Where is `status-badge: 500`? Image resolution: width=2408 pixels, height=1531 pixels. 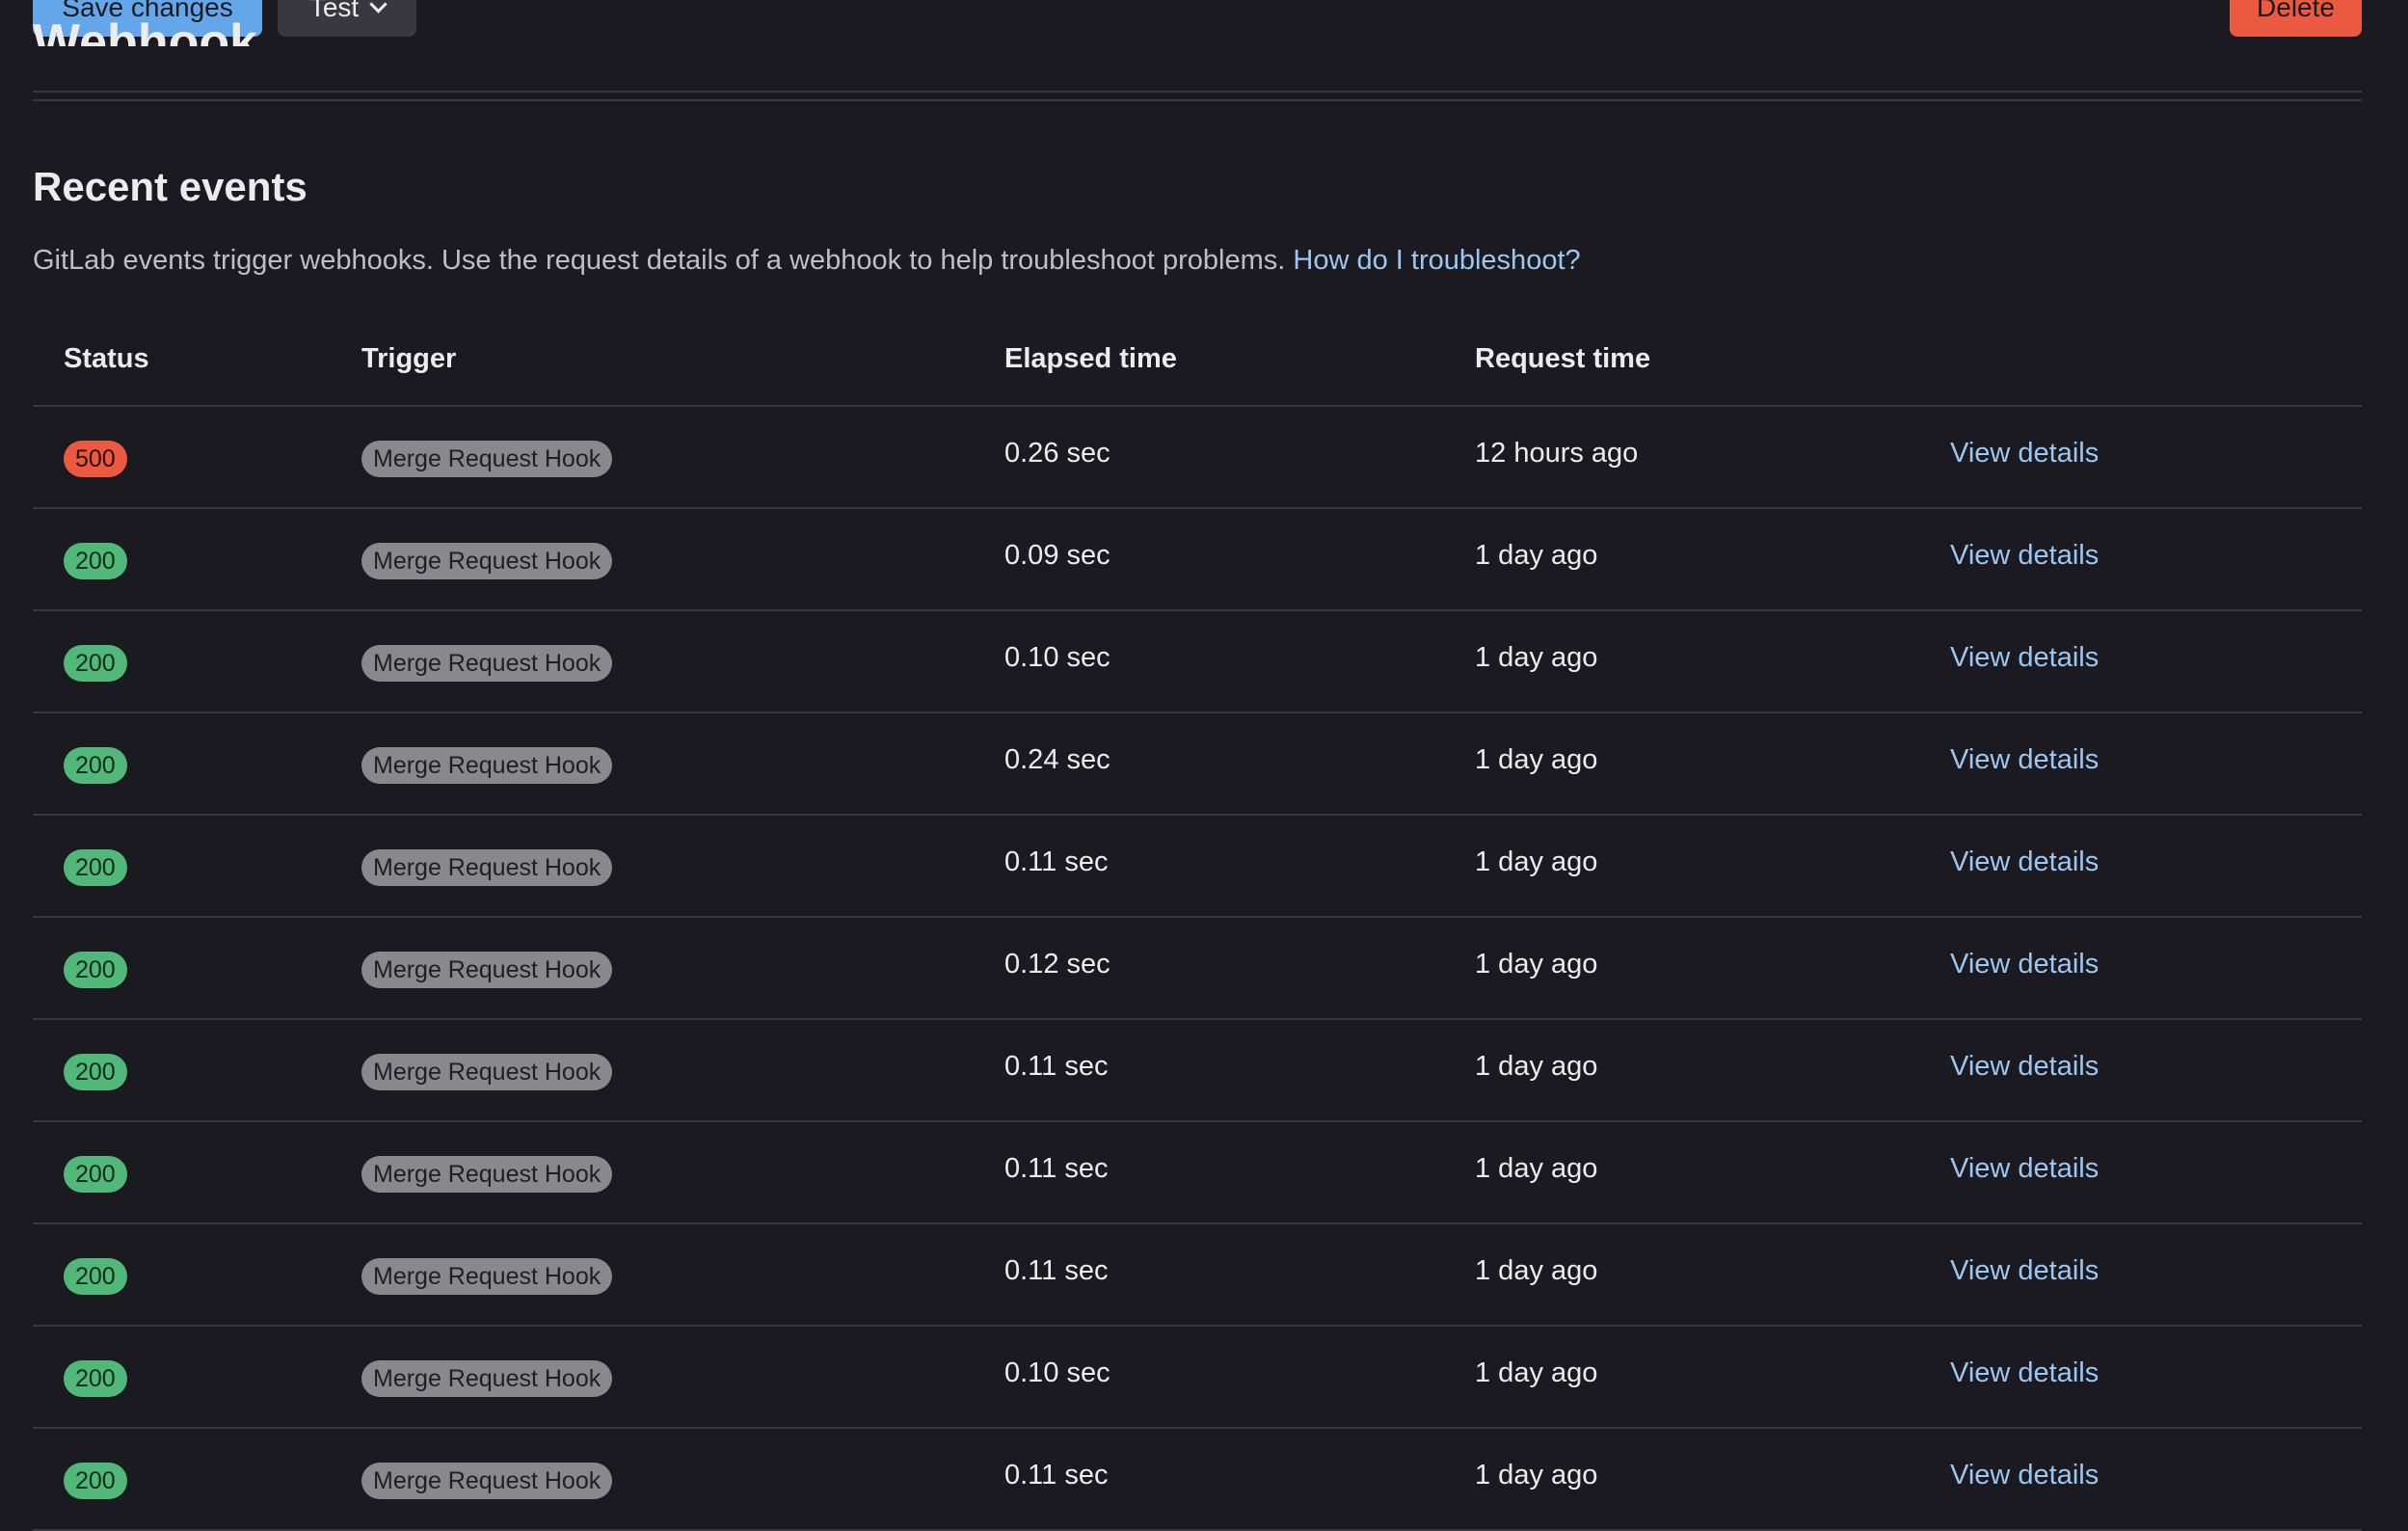
status-badge: 500 is located at coordinates (95, 459).